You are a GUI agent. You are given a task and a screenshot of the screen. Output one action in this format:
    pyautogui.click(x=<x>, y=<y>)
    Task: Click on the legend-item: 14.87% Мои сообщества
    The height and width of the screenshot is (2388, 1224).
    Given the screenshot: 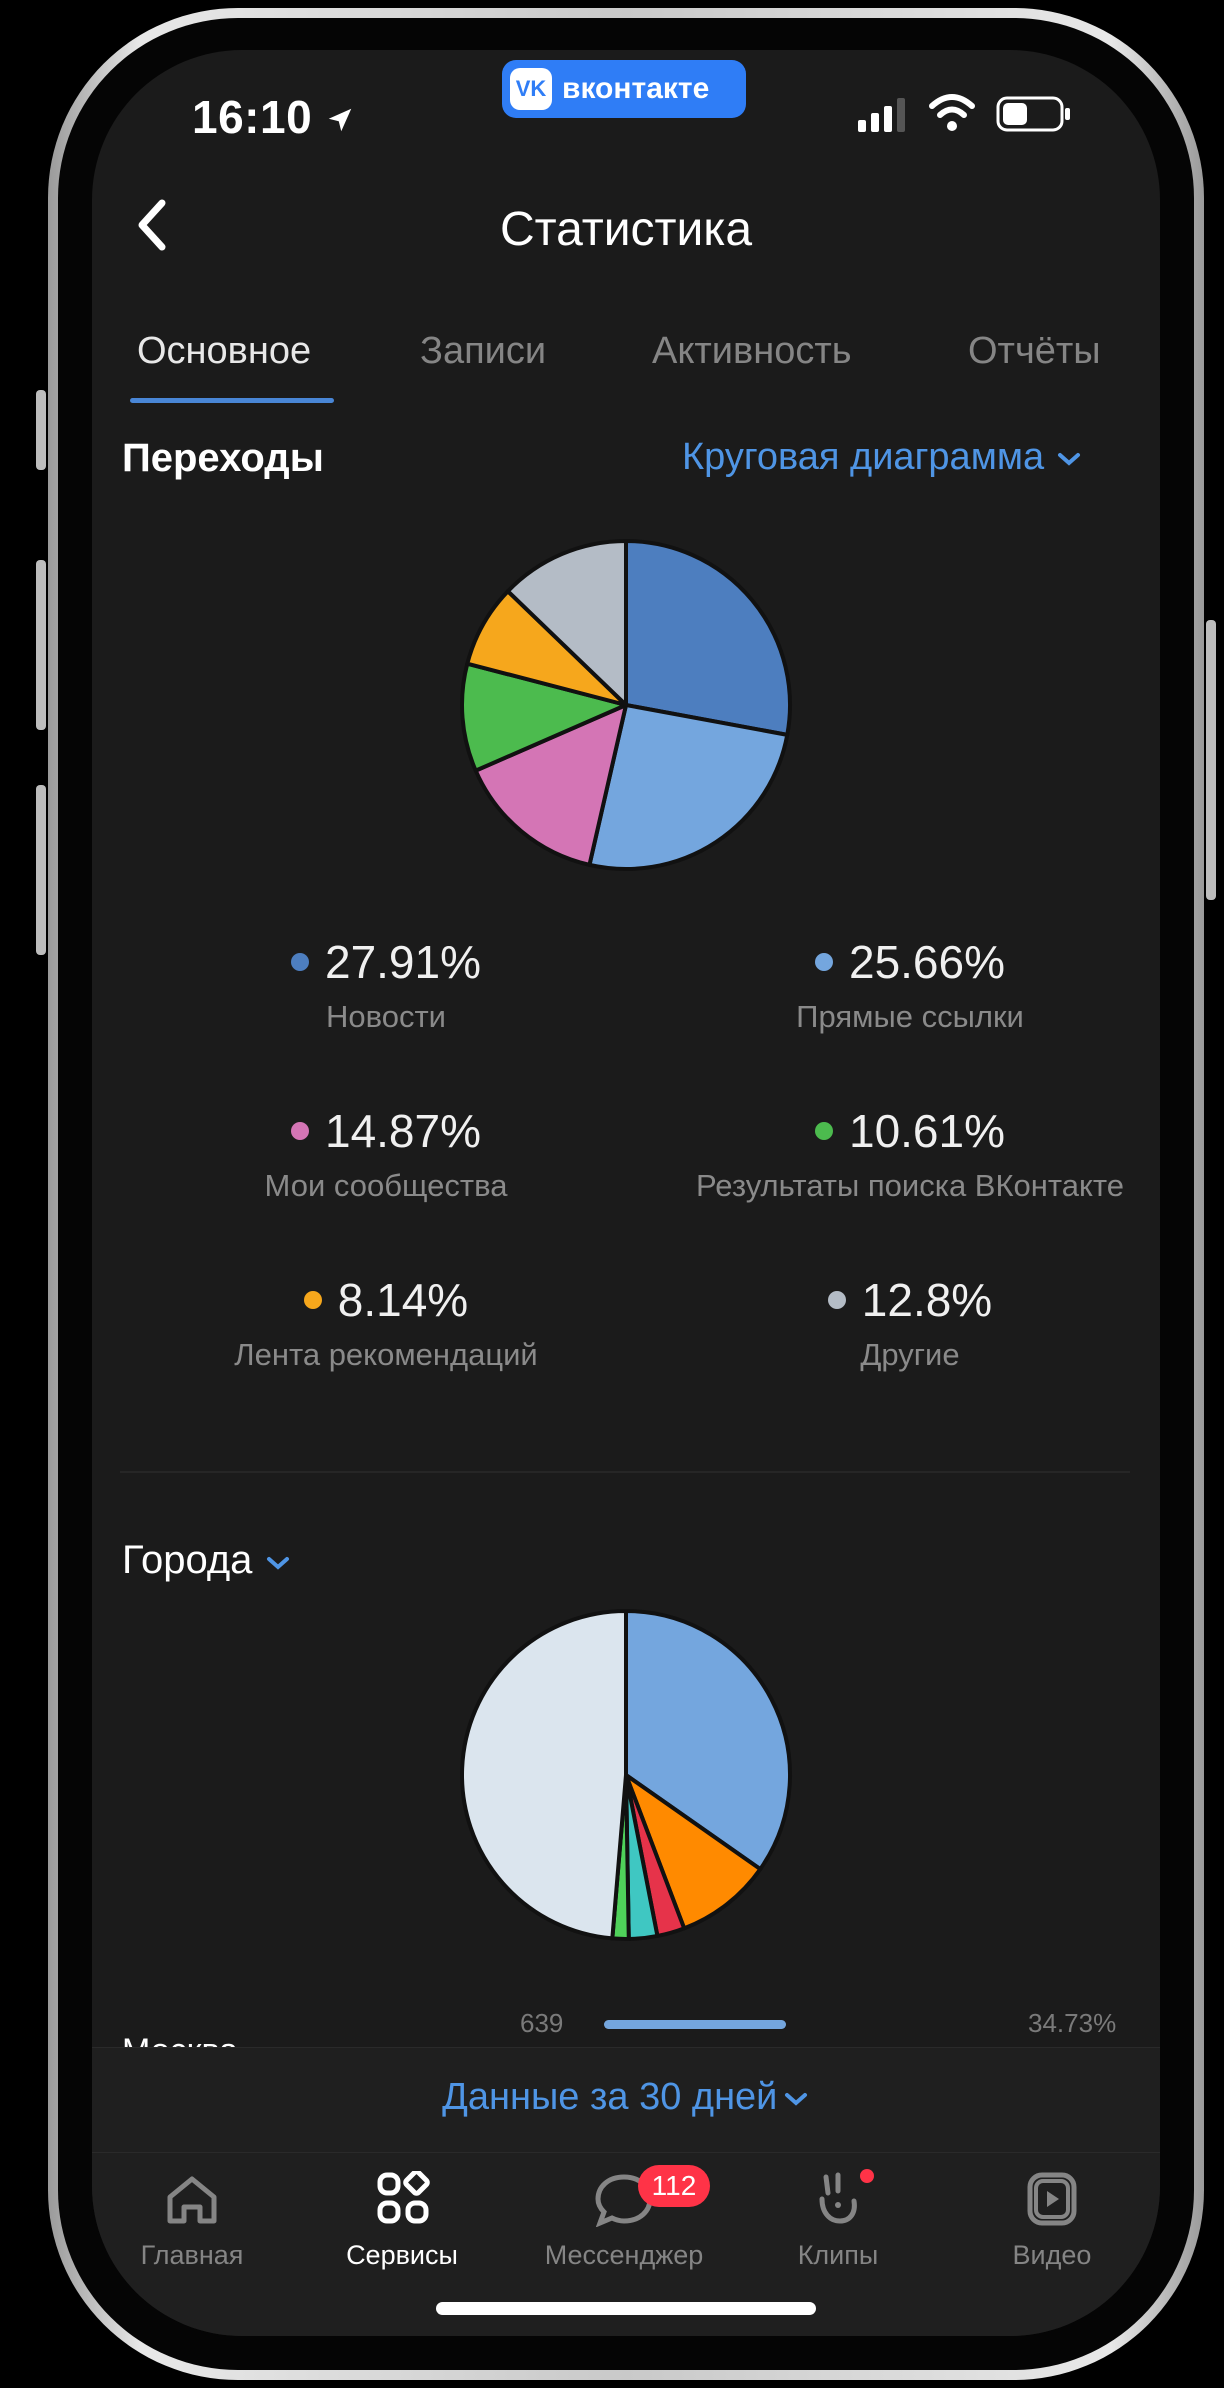 What is the action you would take?
    pyautogui.click(x=386, y=1154)
    